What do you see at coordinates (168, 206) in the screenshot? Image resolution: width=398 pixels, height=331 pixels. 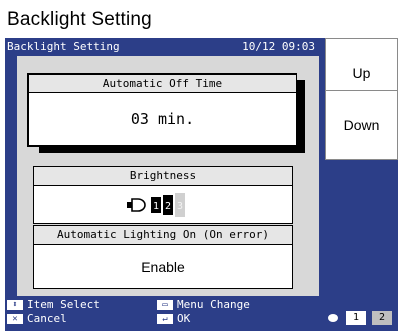 I see `brightness-level-label-2: 2` at bounding box center [168, 206].